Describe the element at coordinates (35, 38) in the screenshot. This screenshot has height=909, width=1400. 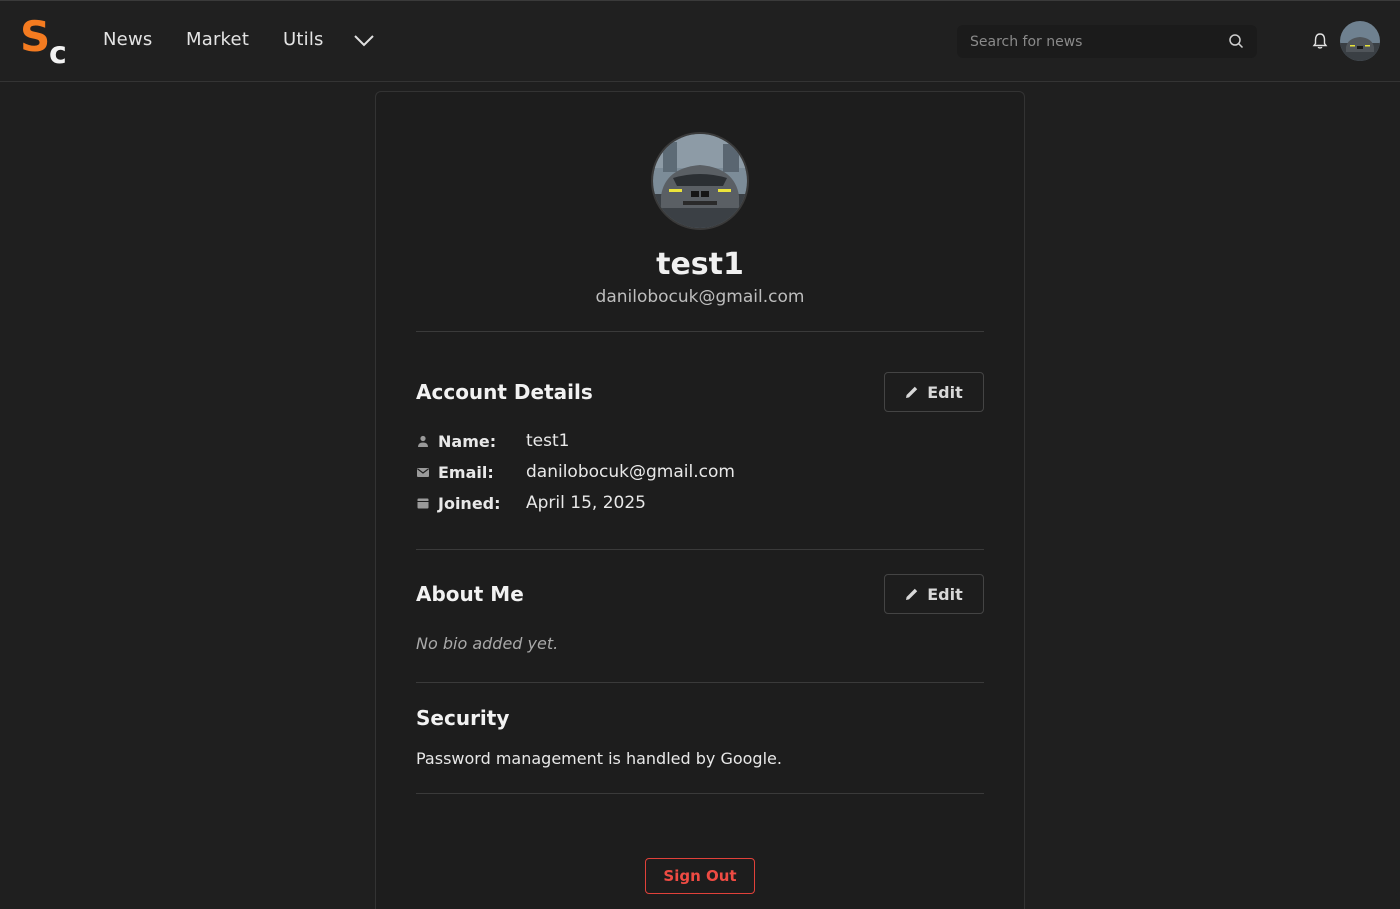
I see `svg-text: S` at that location.